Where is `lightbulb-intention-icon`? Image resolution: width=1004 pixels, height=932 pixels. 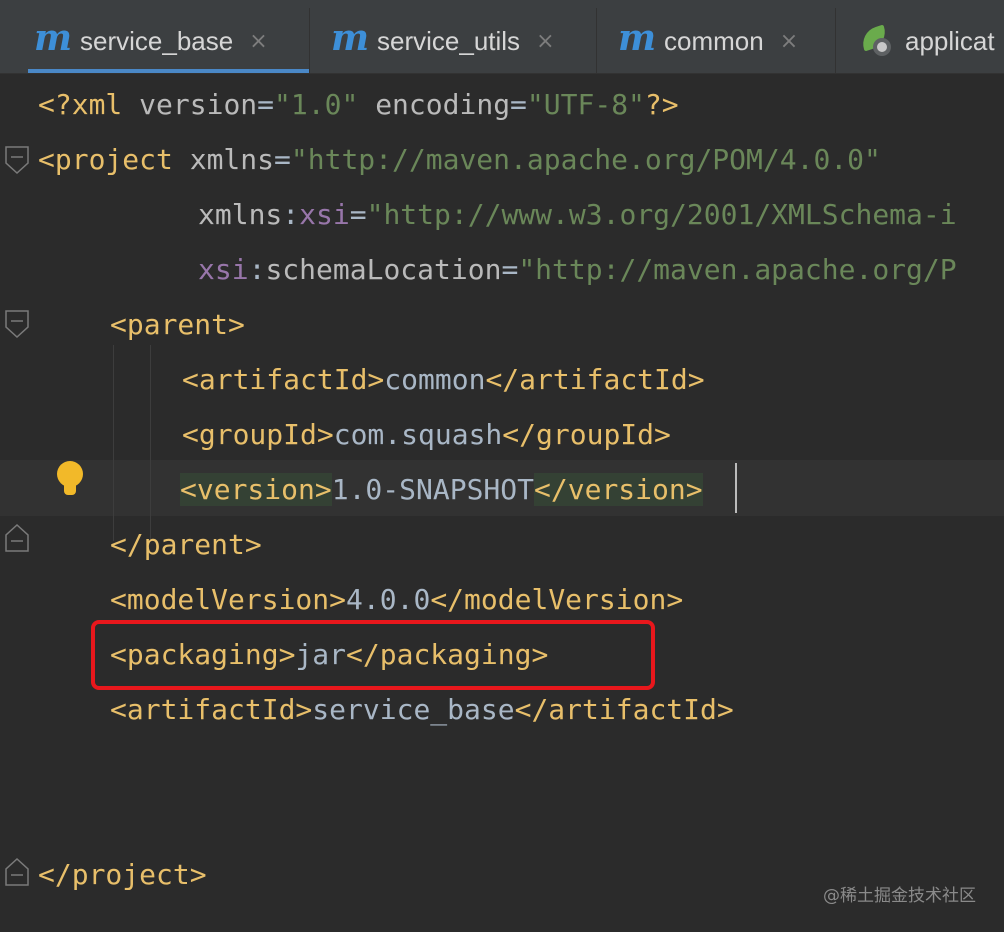
lightbulb-intention-icon is located at coordinates (70, 479).